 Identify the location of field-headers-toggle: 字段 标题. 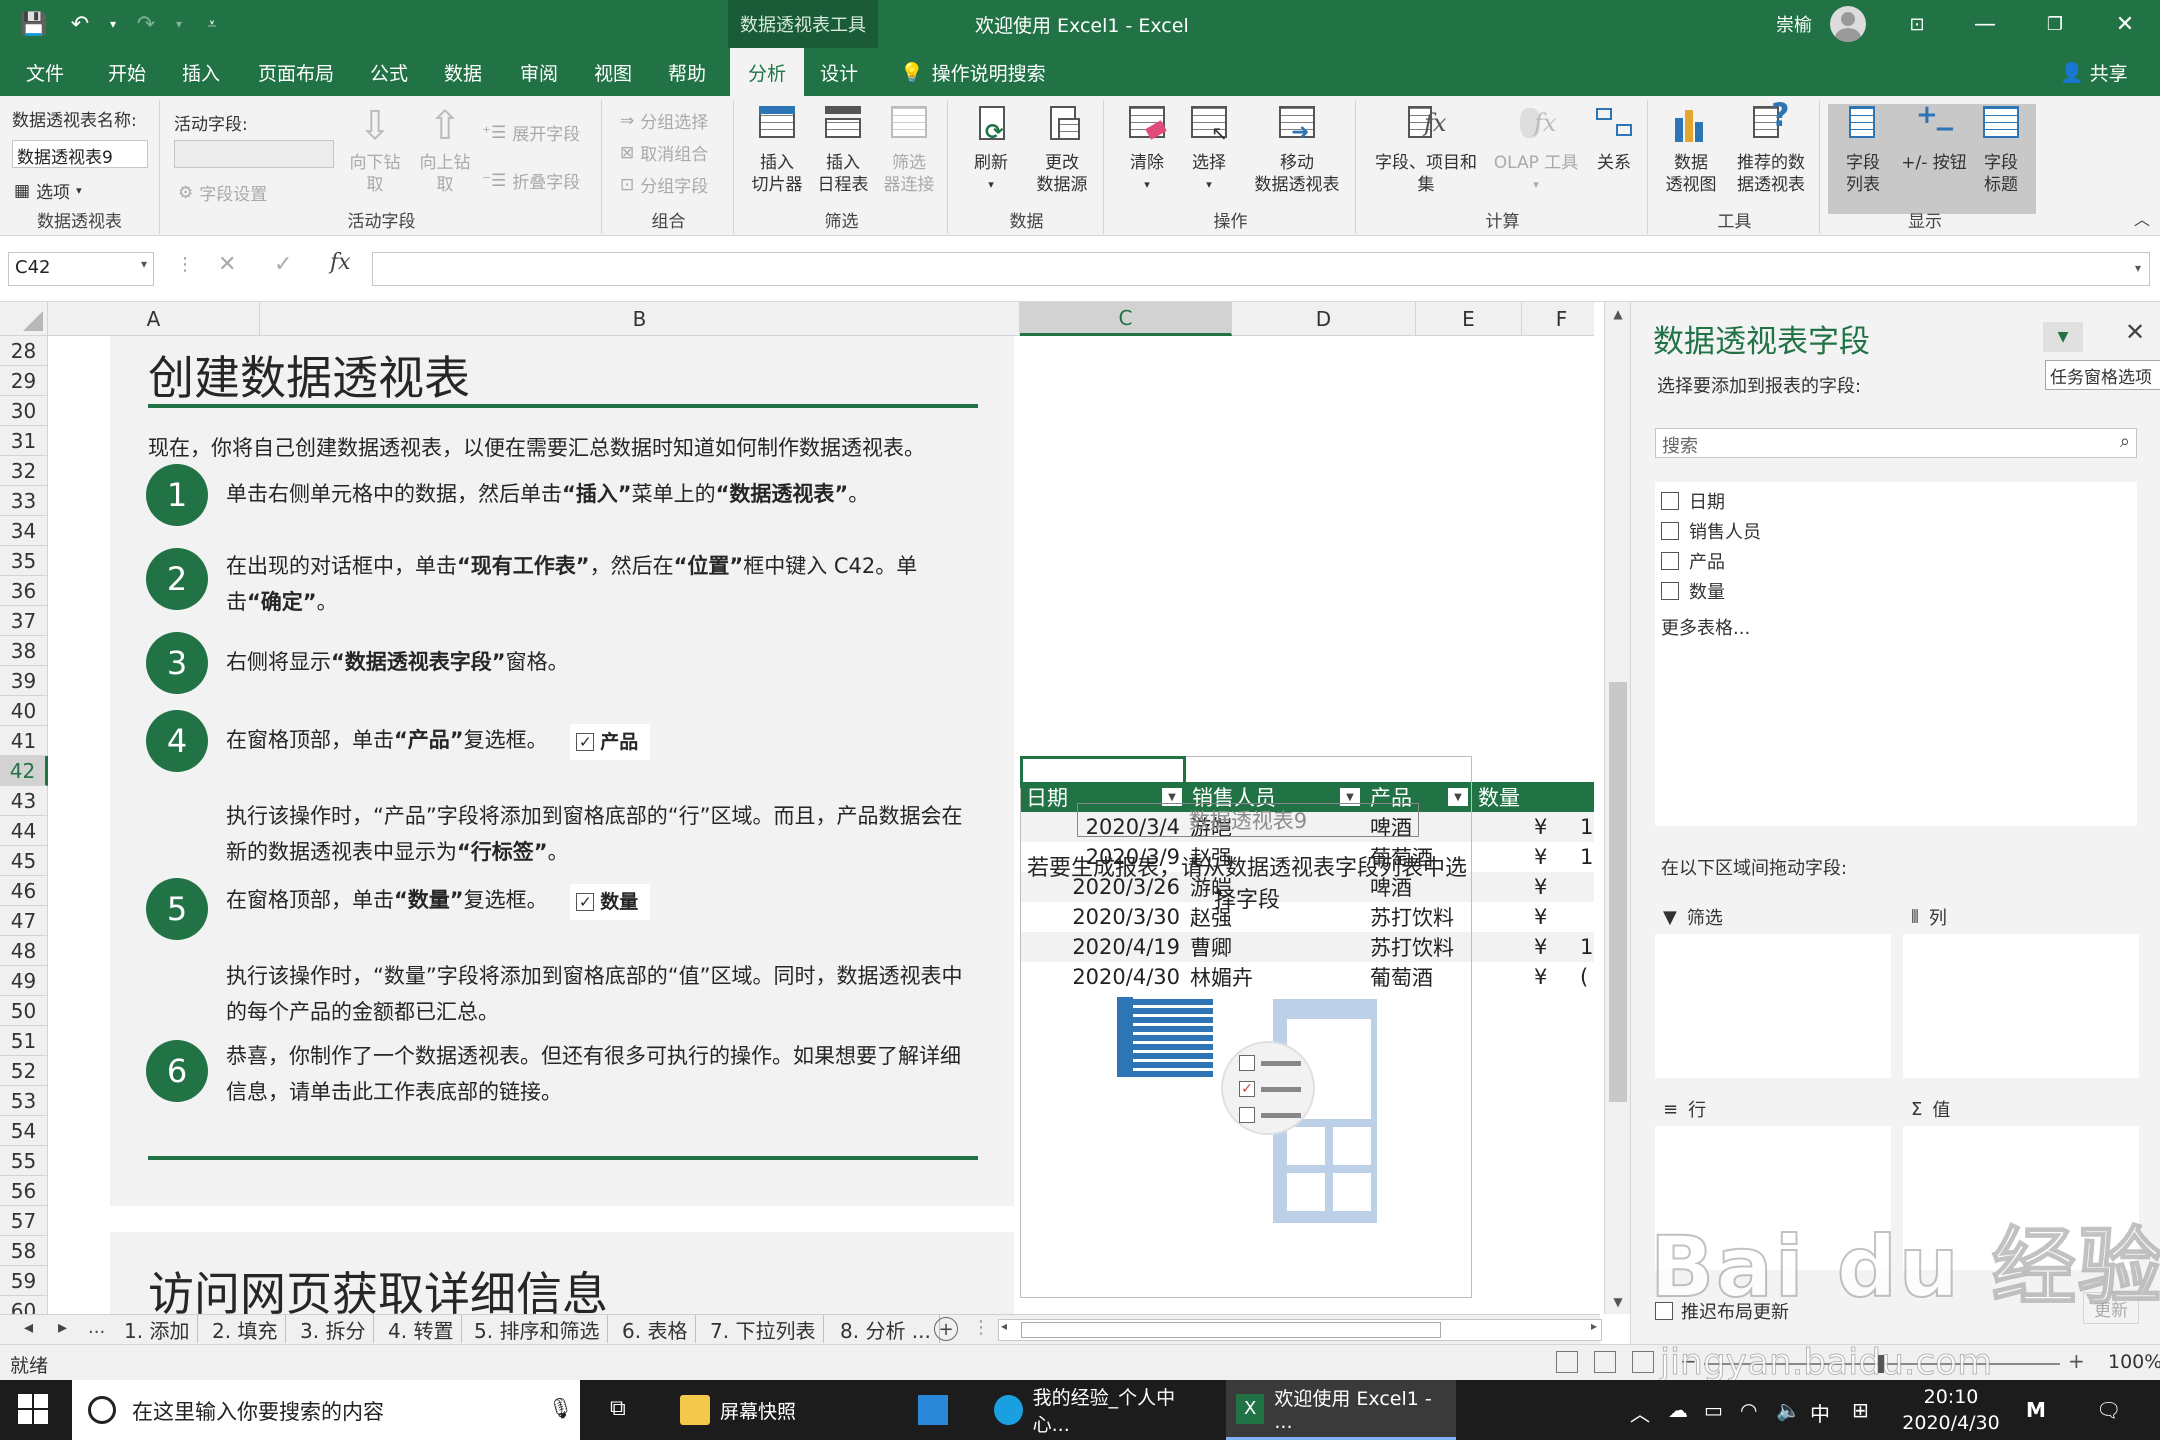
(2001, 150).